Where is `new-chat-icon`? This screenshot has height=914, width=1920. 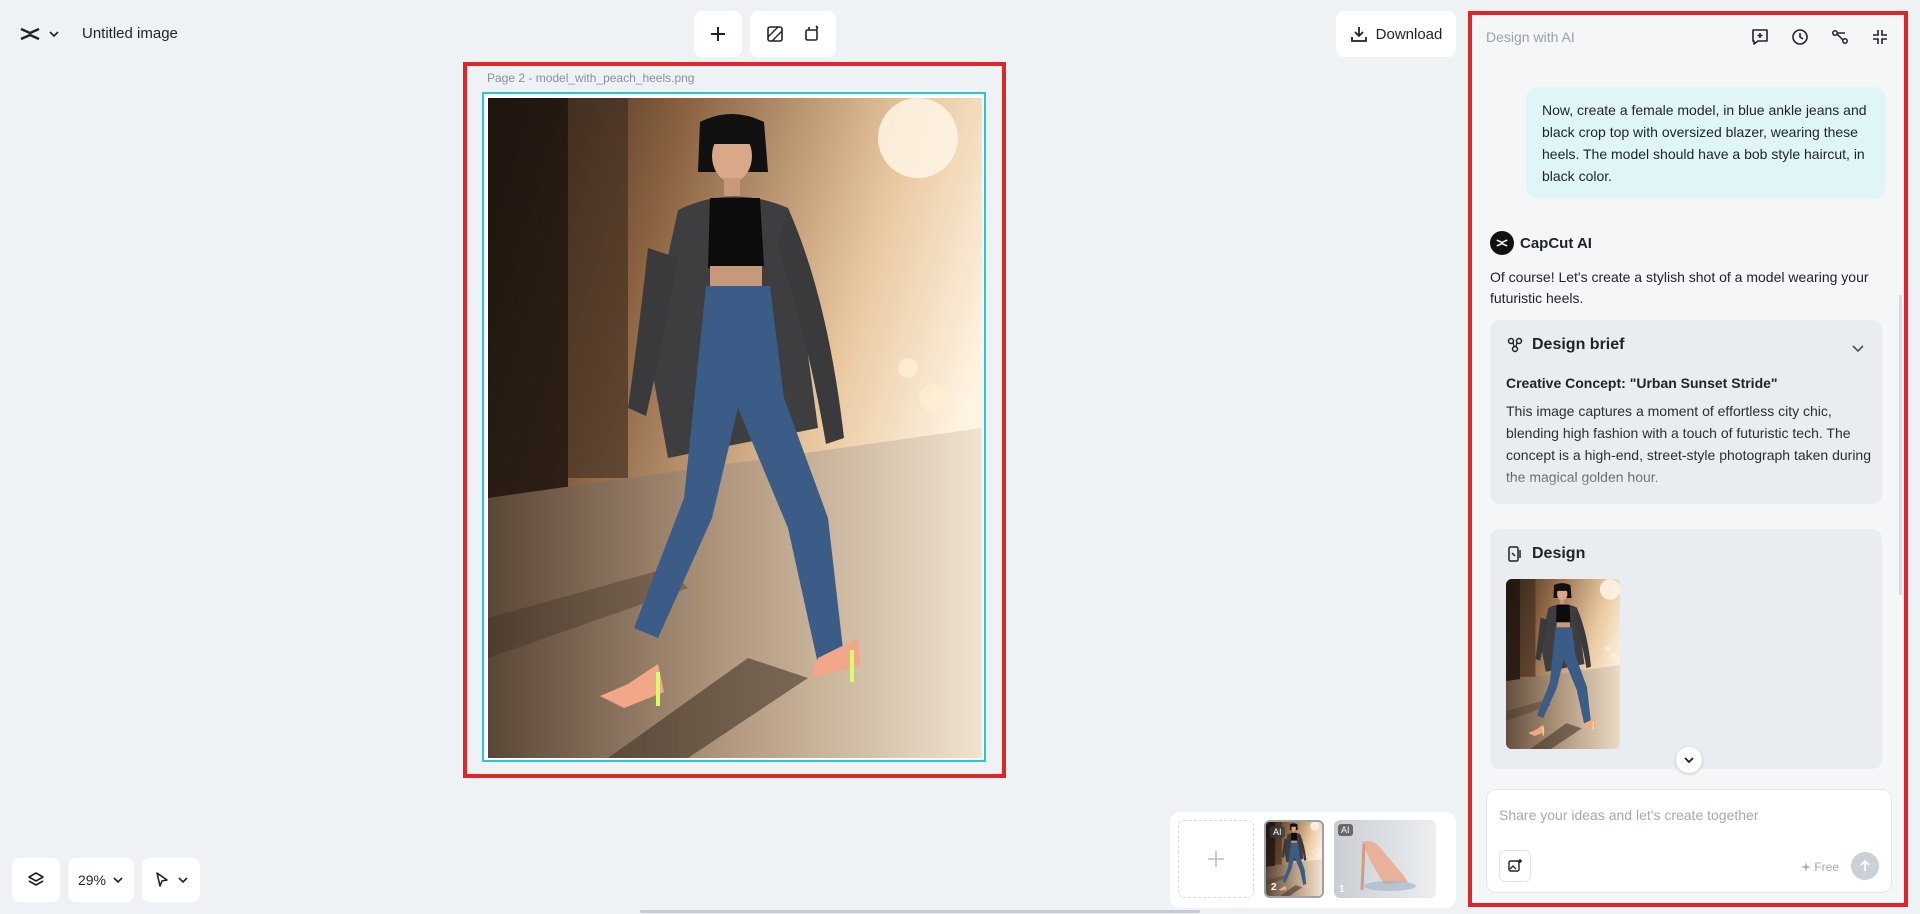 new-chat-icon is located at coordinates (1760, 37).